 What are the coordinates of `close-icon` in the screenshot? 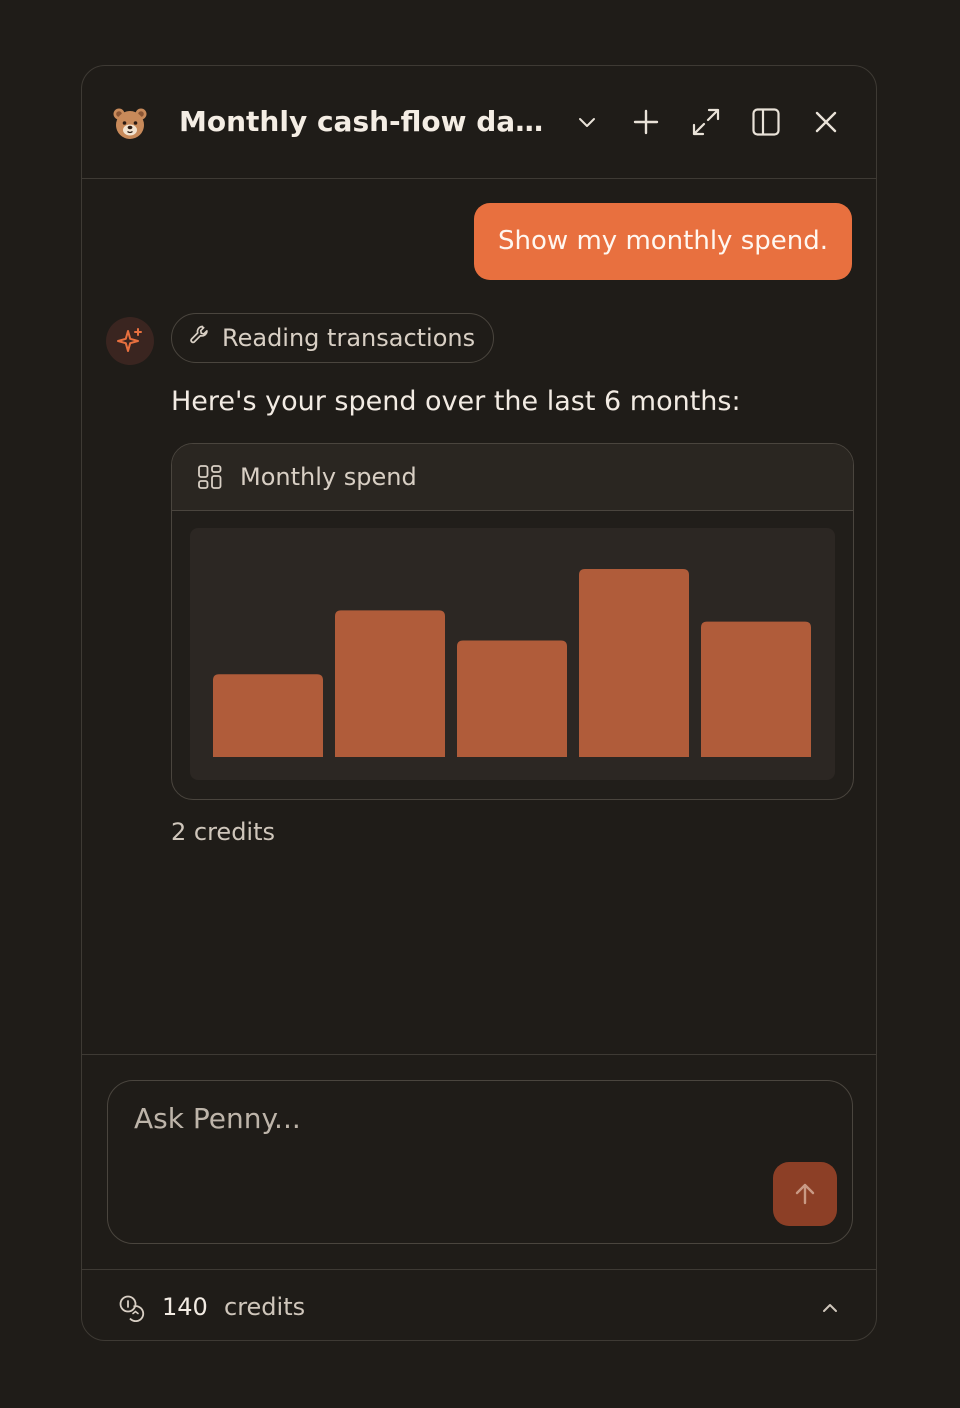 It's located at (826, 122).